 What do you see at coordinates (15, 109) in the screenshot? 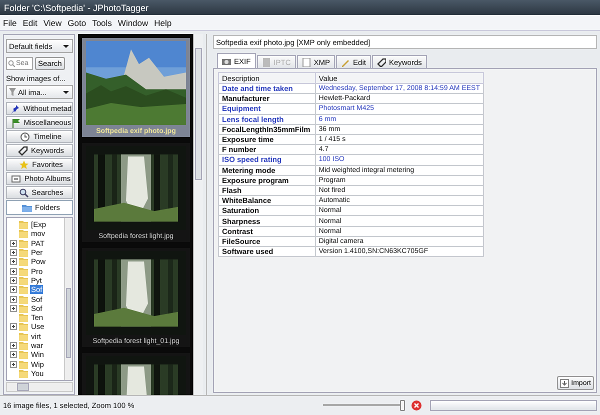
I see `pin-icon` at bounding box center [15, 109].